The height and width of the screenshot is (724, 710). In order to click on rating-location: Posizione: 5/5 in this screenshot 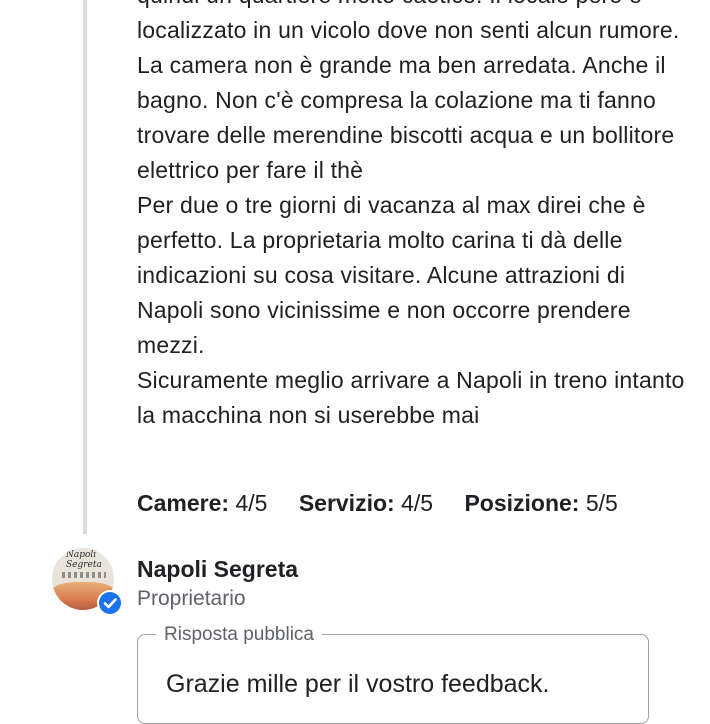, I will do `click(540, 503)`.